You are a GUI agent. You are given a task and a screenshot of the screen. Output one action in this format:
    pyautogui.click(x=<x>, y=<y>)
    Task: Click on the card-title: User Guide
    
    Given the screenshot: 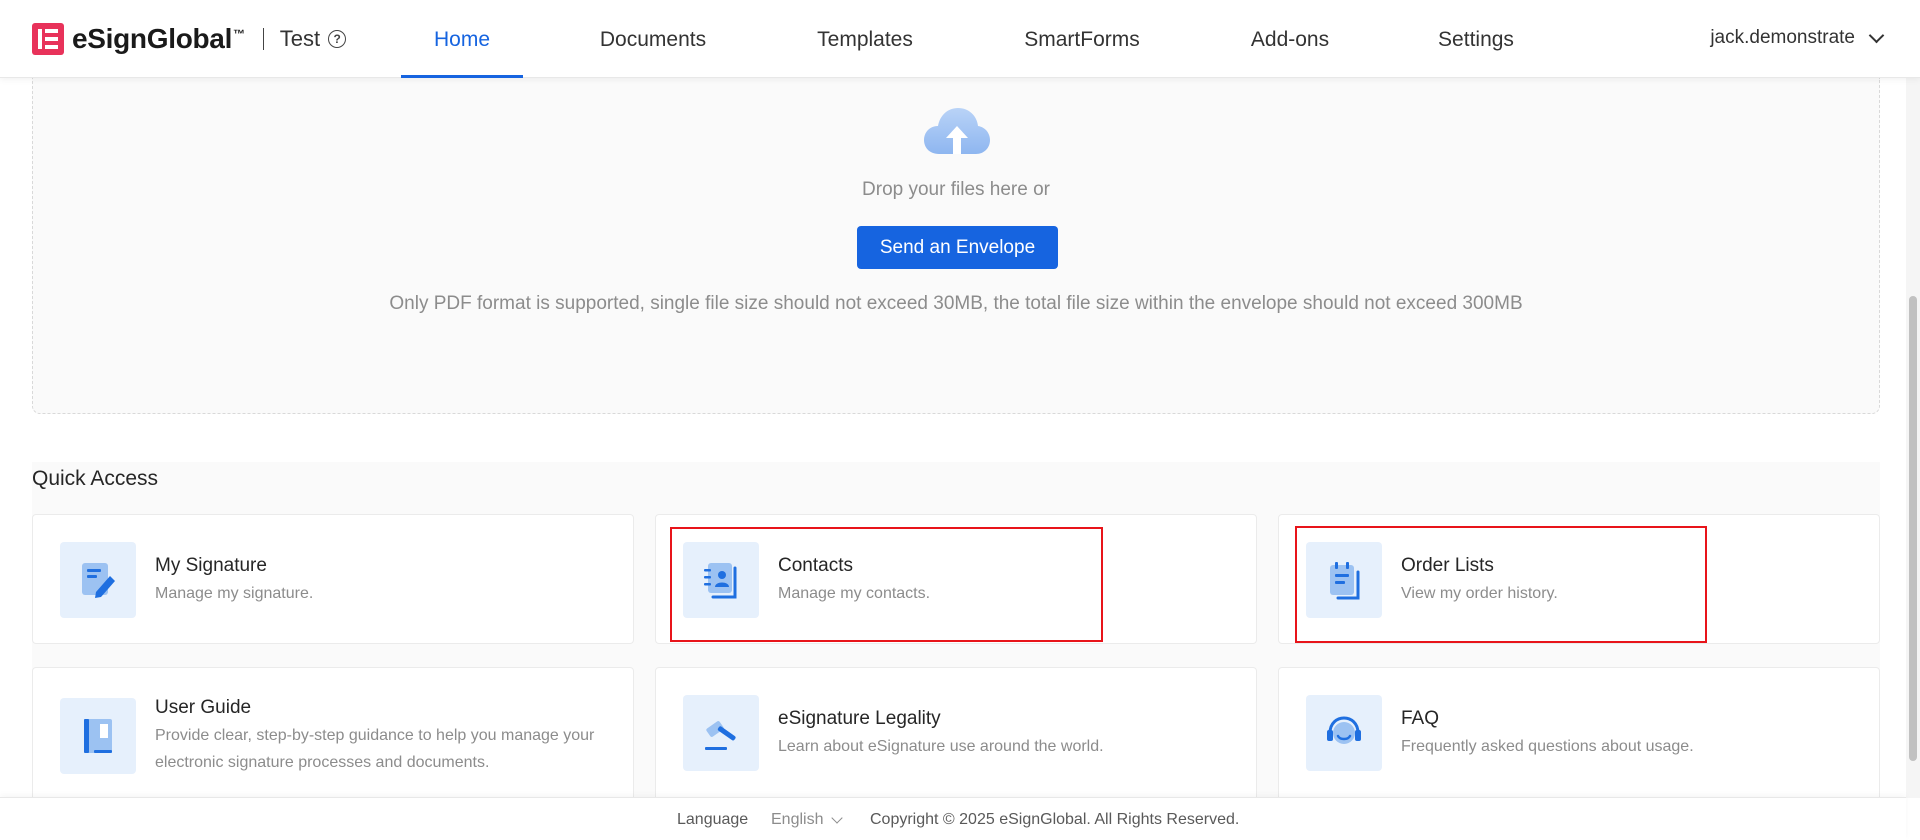 What is the action you would take?
    pyautogui.click(x=203, y=707)
    